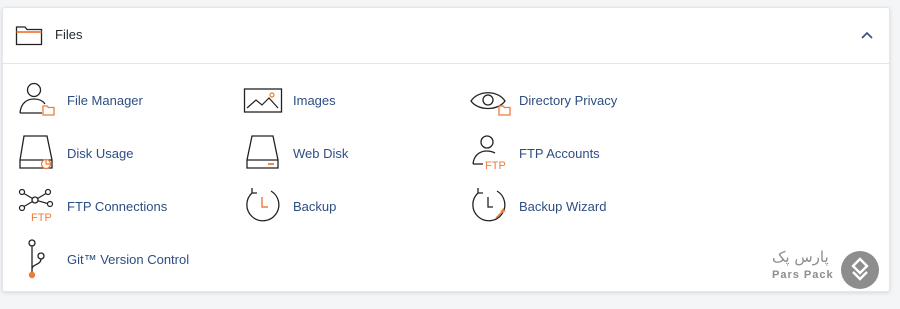  Describe the element at coordinates (491, 153) in the screenshot. I see `ftp-accounts-icon: FTP` at that location.